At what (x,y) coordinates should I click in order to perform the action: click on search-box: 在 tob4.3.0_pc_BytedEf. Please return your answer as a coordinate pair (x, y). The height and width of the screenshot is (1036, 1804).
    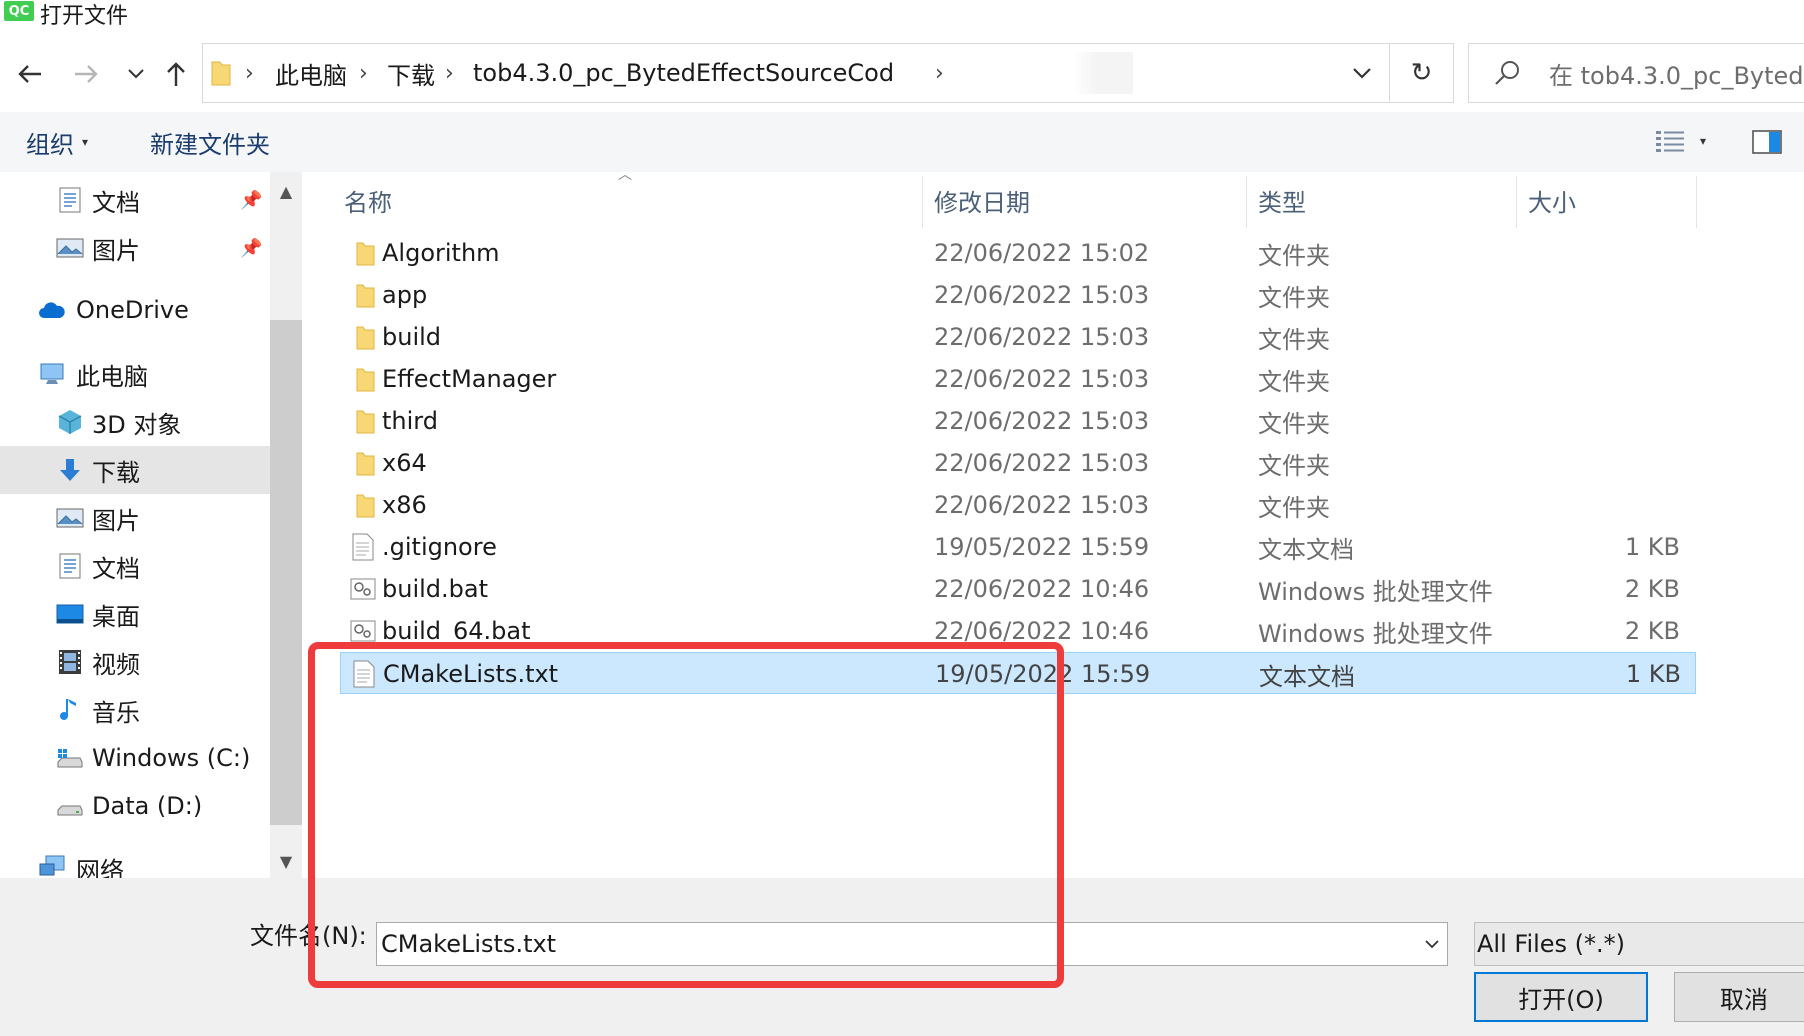
    Looking at the image, I should click on (1636, 73).